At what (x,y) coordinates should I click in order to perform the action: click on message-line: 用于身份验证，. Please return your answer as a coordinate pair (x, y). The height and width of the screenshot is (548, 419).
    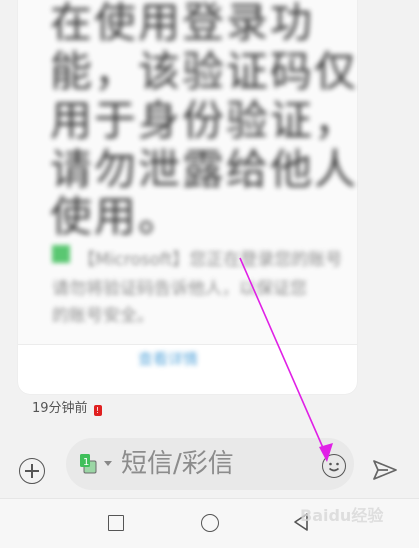
    Looking at the image, I should click on (204, 120).